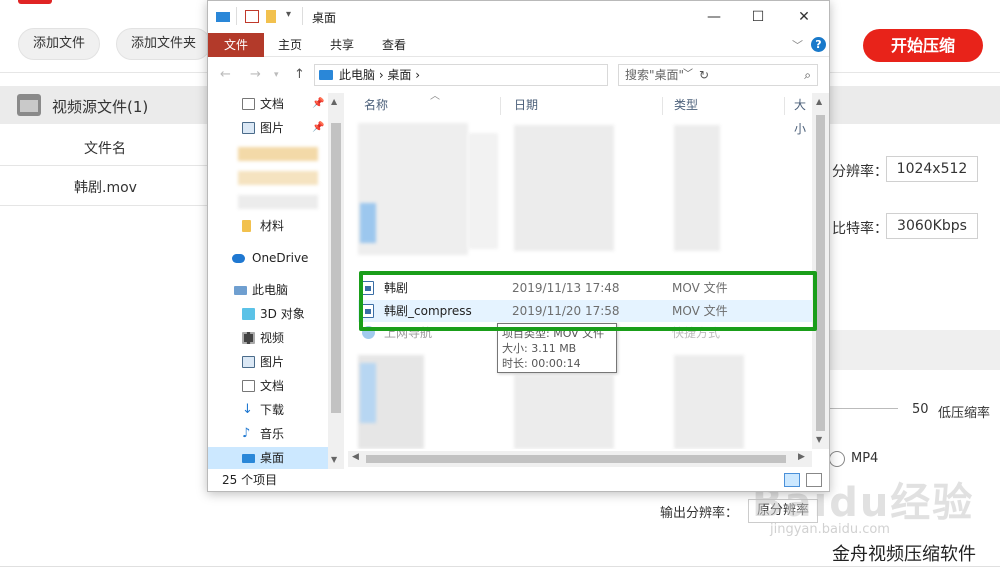 This screenshot has width=1000, height=569. Describe the element at coordinates (248, 362) in the screenshot. I see `pictures-icon` at that location.